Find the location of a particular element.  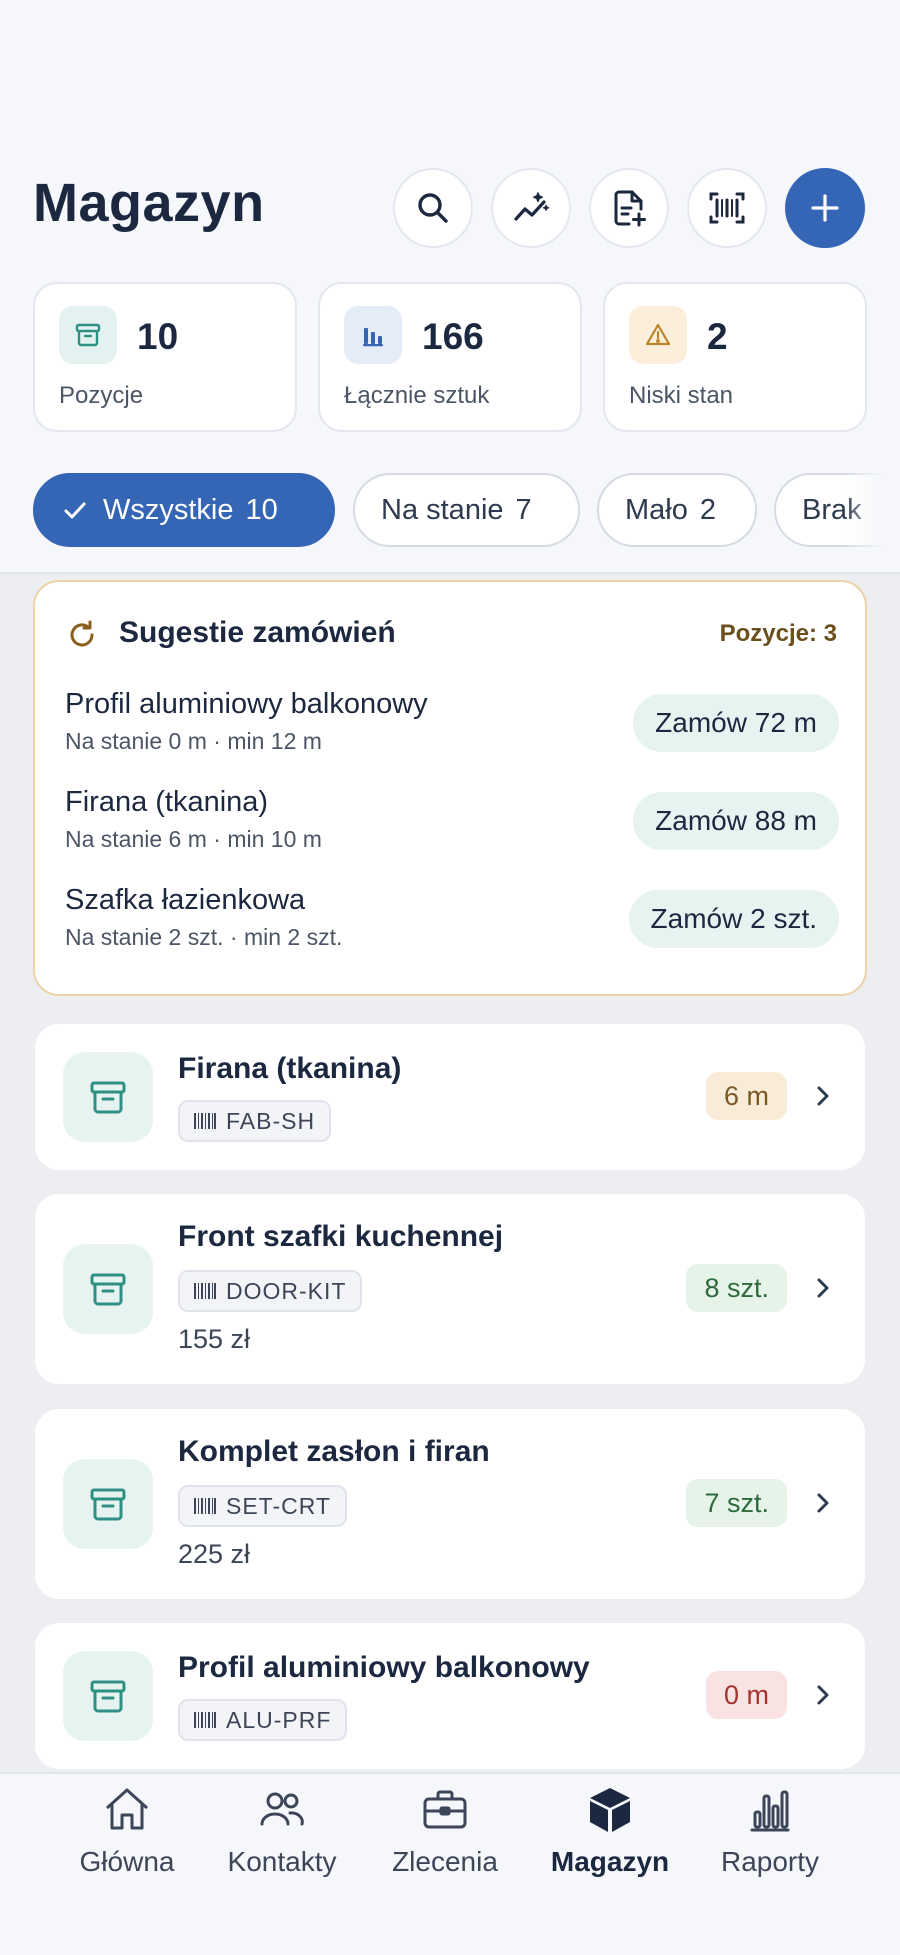

sku-badge: DOOR-KIT is located at coordinates (270, 1291).